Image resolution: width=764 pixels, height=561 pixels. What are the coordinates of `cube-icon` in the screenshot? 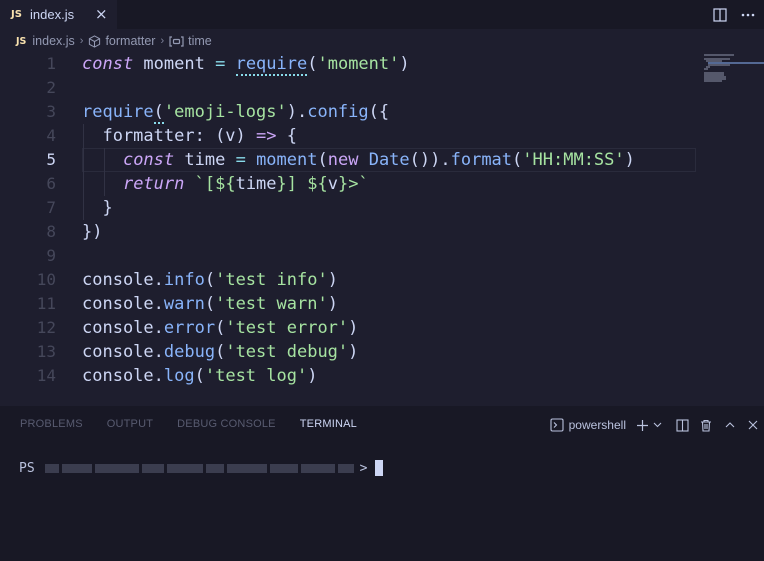 It's located at (95, 41).